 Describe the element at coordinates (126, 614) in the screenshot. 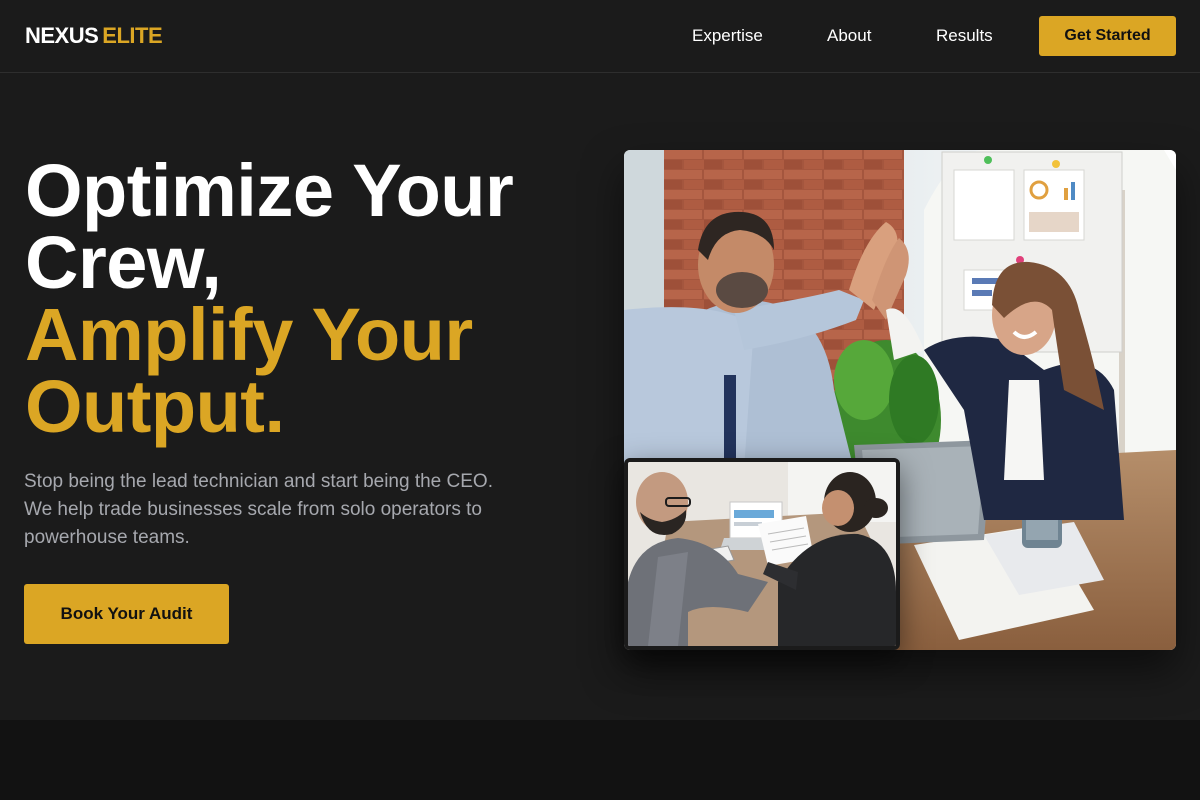

I see `book-audit-button: Book Your Audit` at that location.